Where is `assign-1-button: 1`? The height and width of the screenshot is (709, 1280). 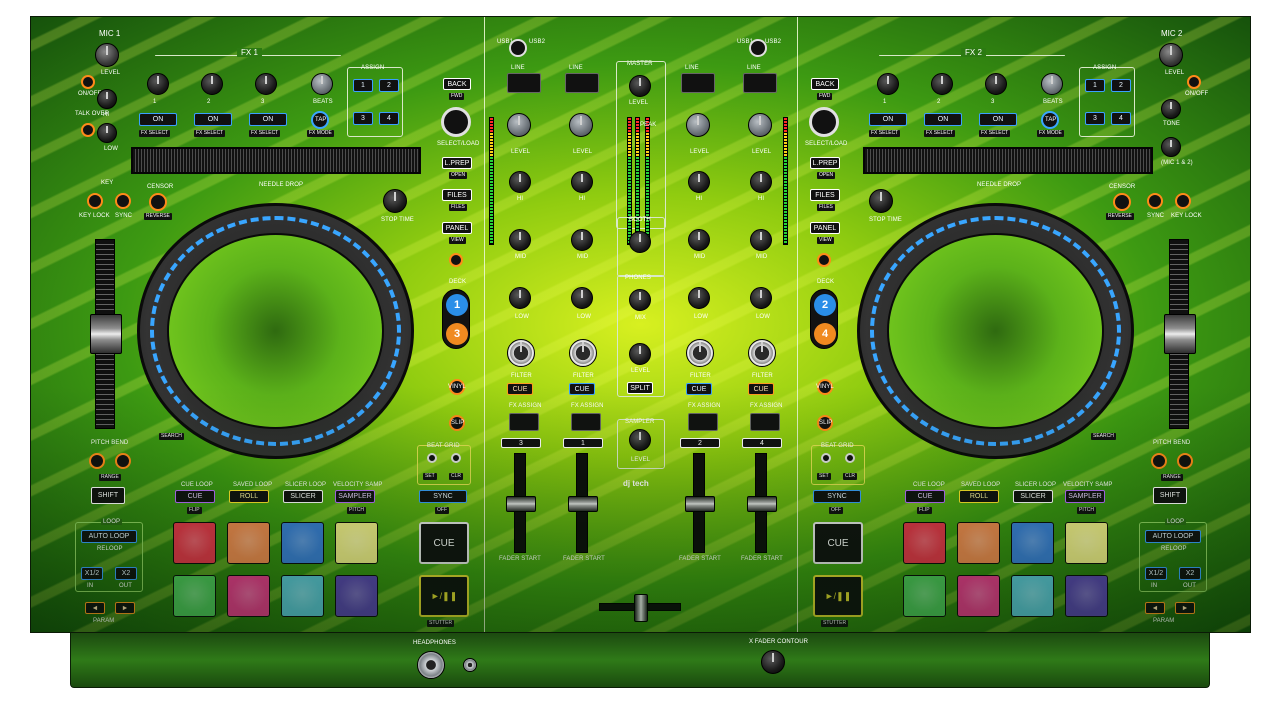 assign-1-button: 1 is located at coordinates (363, 85).